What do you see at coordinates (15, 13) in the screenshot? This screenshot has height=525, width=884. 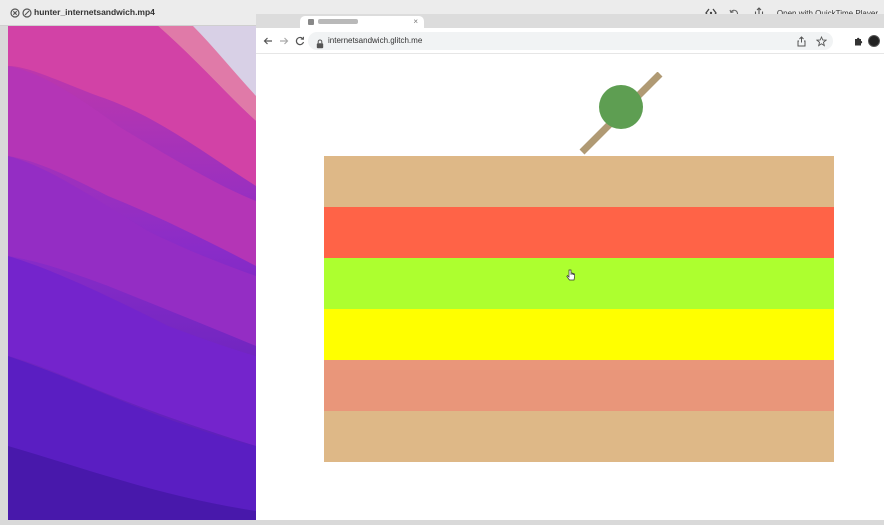 I see `close-icon` at bounding box center [15, 13].